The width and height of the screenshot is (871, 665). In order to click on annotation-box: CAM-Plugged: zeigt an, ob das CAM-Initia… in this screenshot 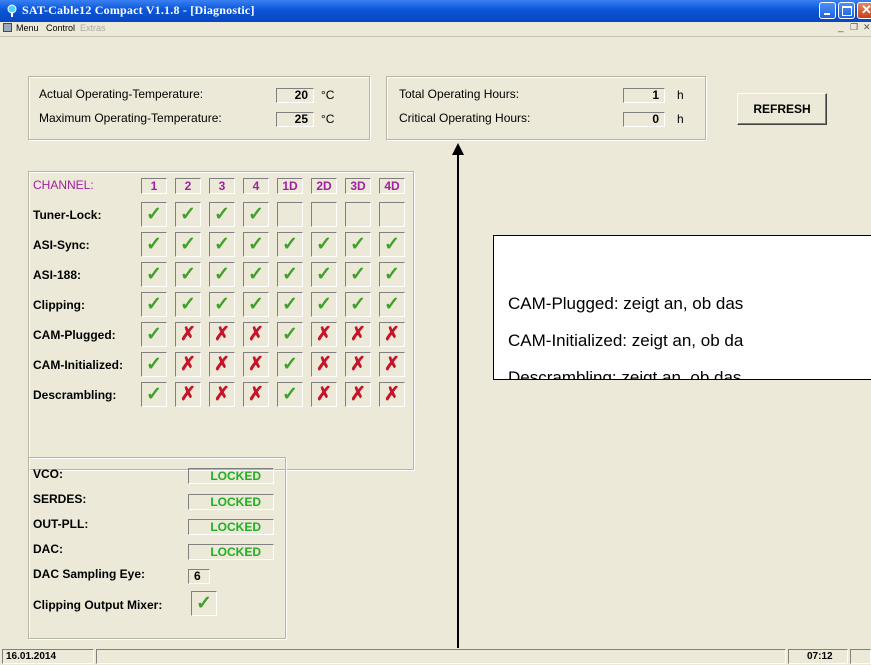, I will do `click(682, 307)`.